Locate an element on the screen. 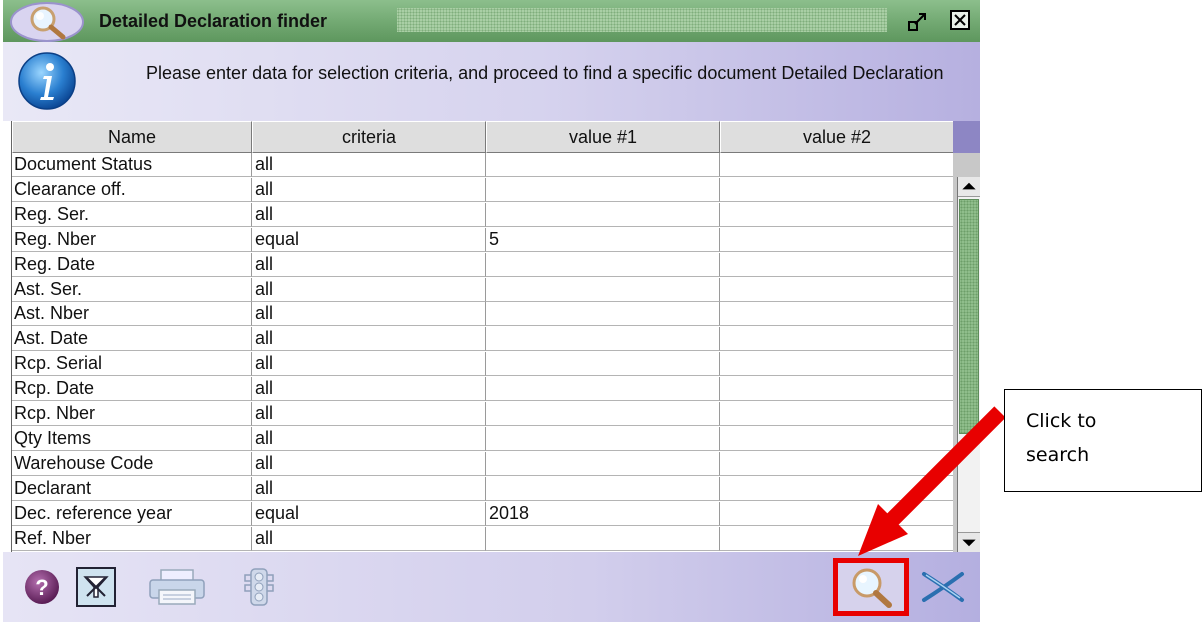 The image size is (1203, 622). table-row: Rcp. Serial all is located at coordinates (482, 364).